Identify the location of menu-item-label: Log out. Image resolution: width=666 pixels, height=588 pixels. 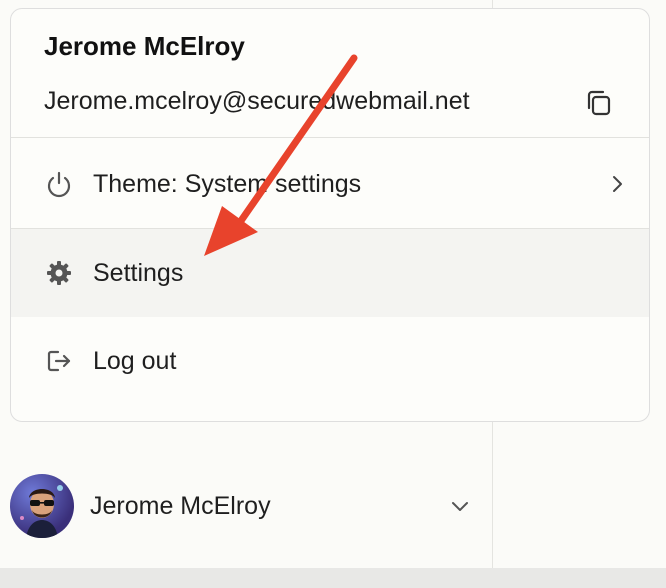
(135, 360).